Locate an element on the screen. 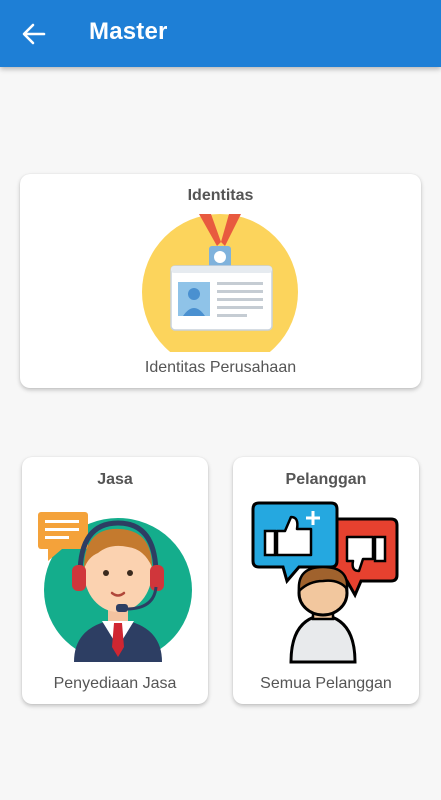 This screenshot has height=800, width=441. card-caption: Semua Pelanggan is located at coordinates (326, 683).